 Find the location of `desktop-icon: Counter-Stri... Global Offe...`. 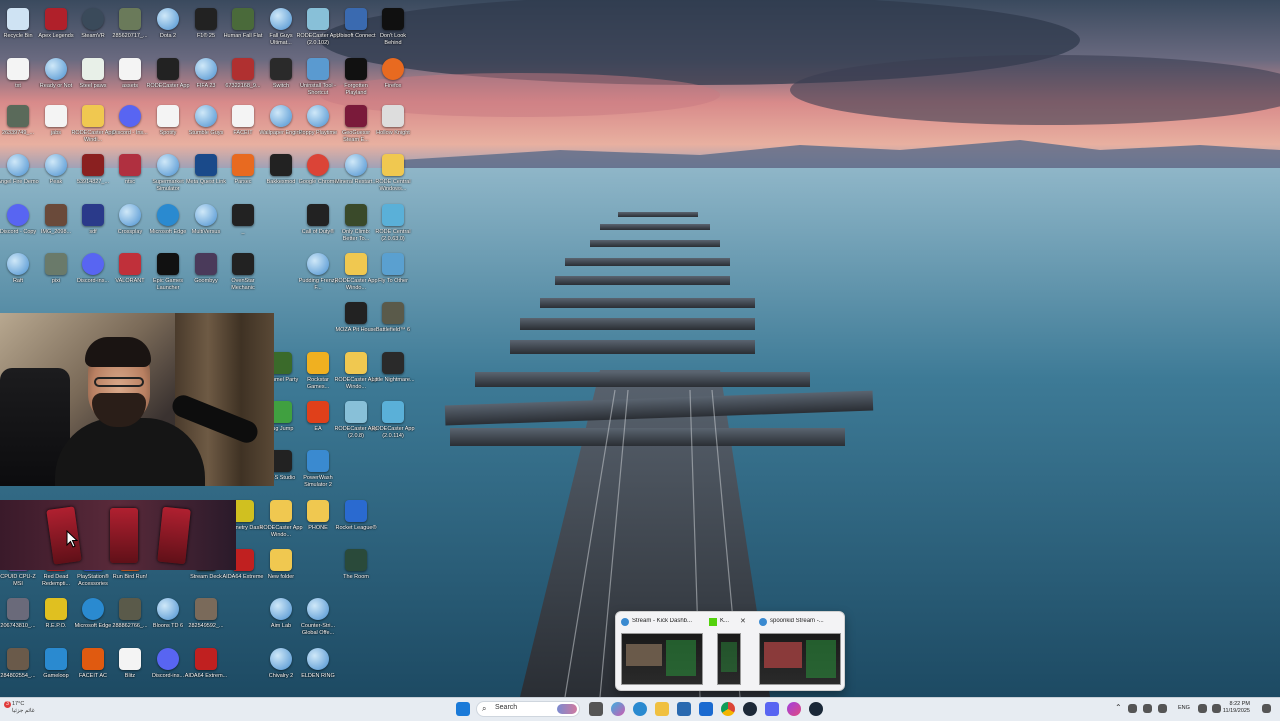

desktop-icon: Counter-Stri... Global Offe... is located at coordinates (318, 620).